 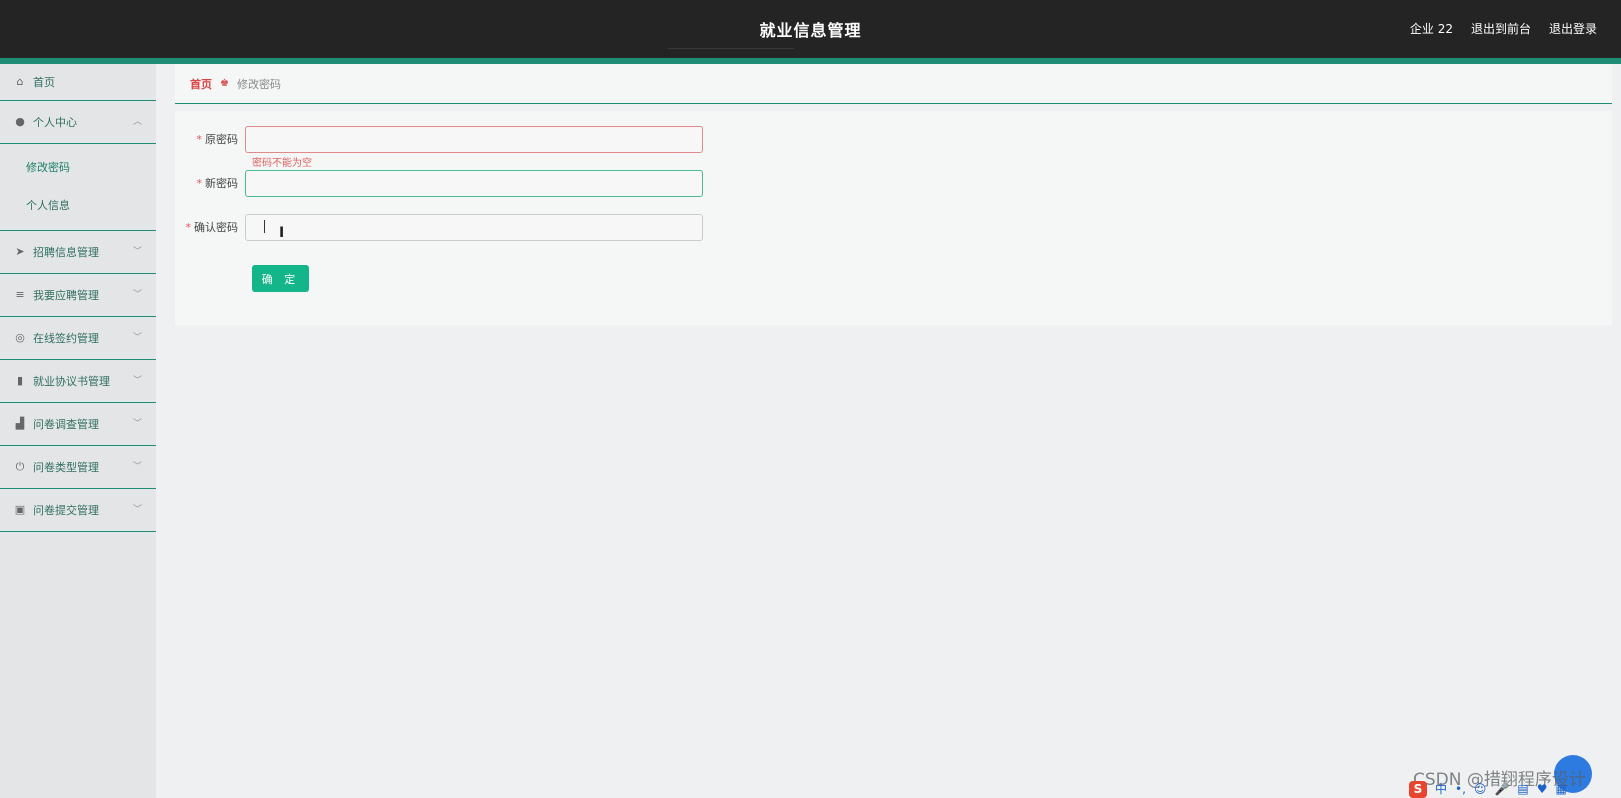 I want to click on sidebar-item-employment-agreement: ▮ 就业协议书管理 ﹀, so click(x=78, y=381).